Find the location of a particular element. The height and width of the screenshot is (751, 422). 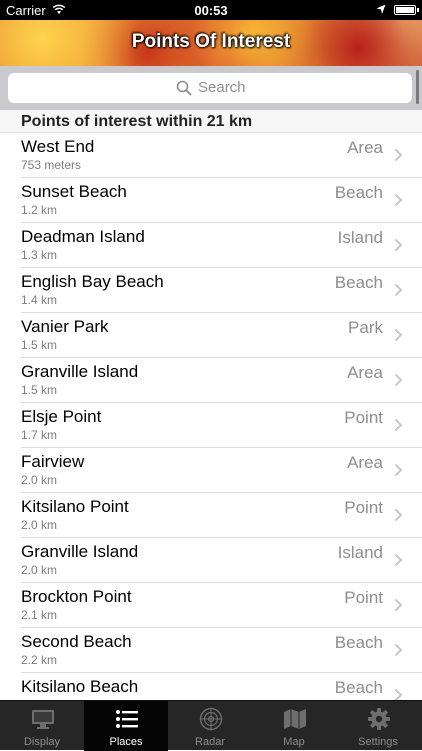

place-distance: 1.2 km is located at coordinates (39, 210).